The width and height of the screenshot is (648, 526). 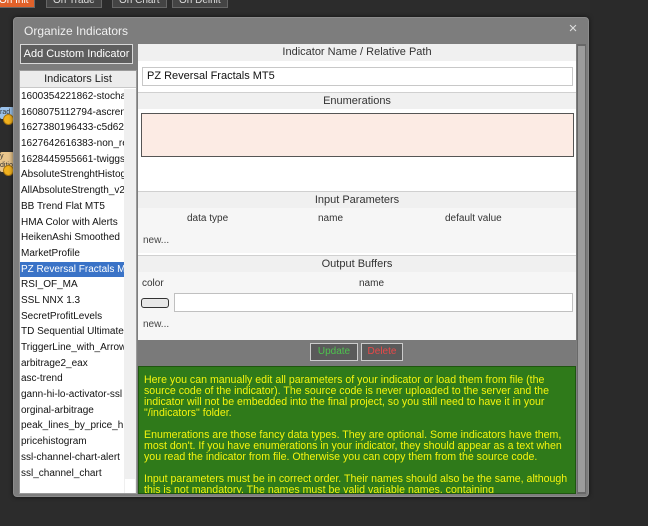 I want to click on list-item: AbsoluteStrenghtHistogram, so click(x=73, y=175).